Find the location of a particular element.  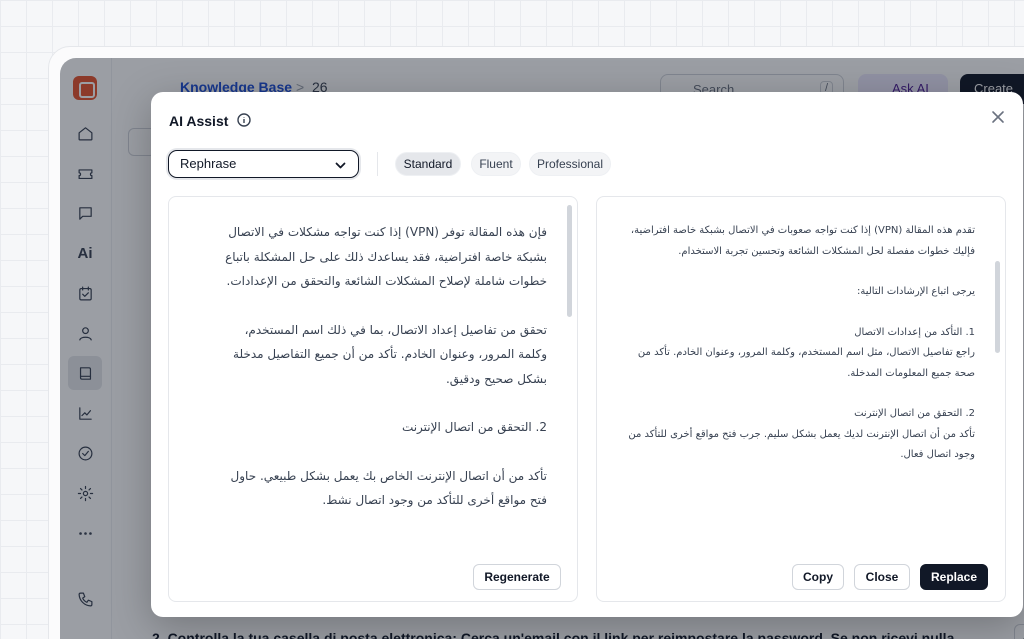

close-button: Close is located at coordinates (882, 577).